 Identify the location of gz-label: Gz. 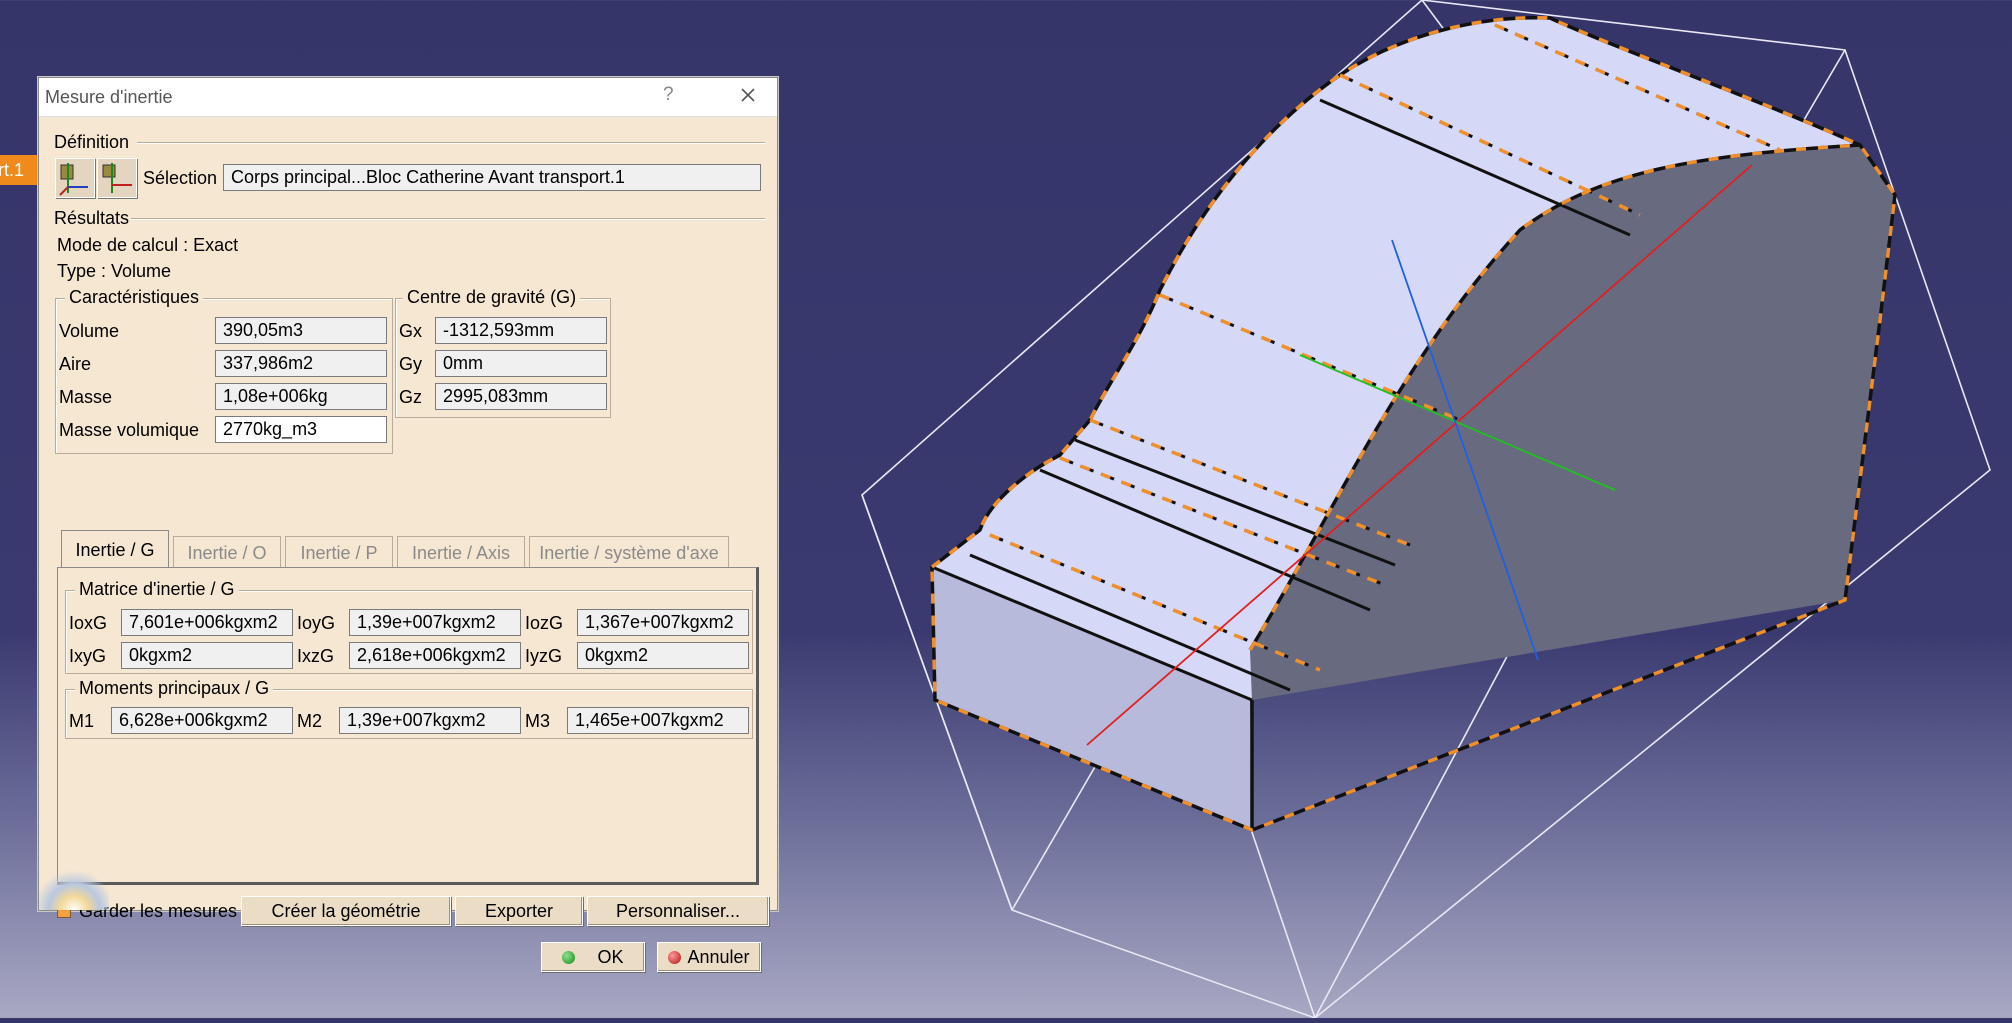
(411, 397).